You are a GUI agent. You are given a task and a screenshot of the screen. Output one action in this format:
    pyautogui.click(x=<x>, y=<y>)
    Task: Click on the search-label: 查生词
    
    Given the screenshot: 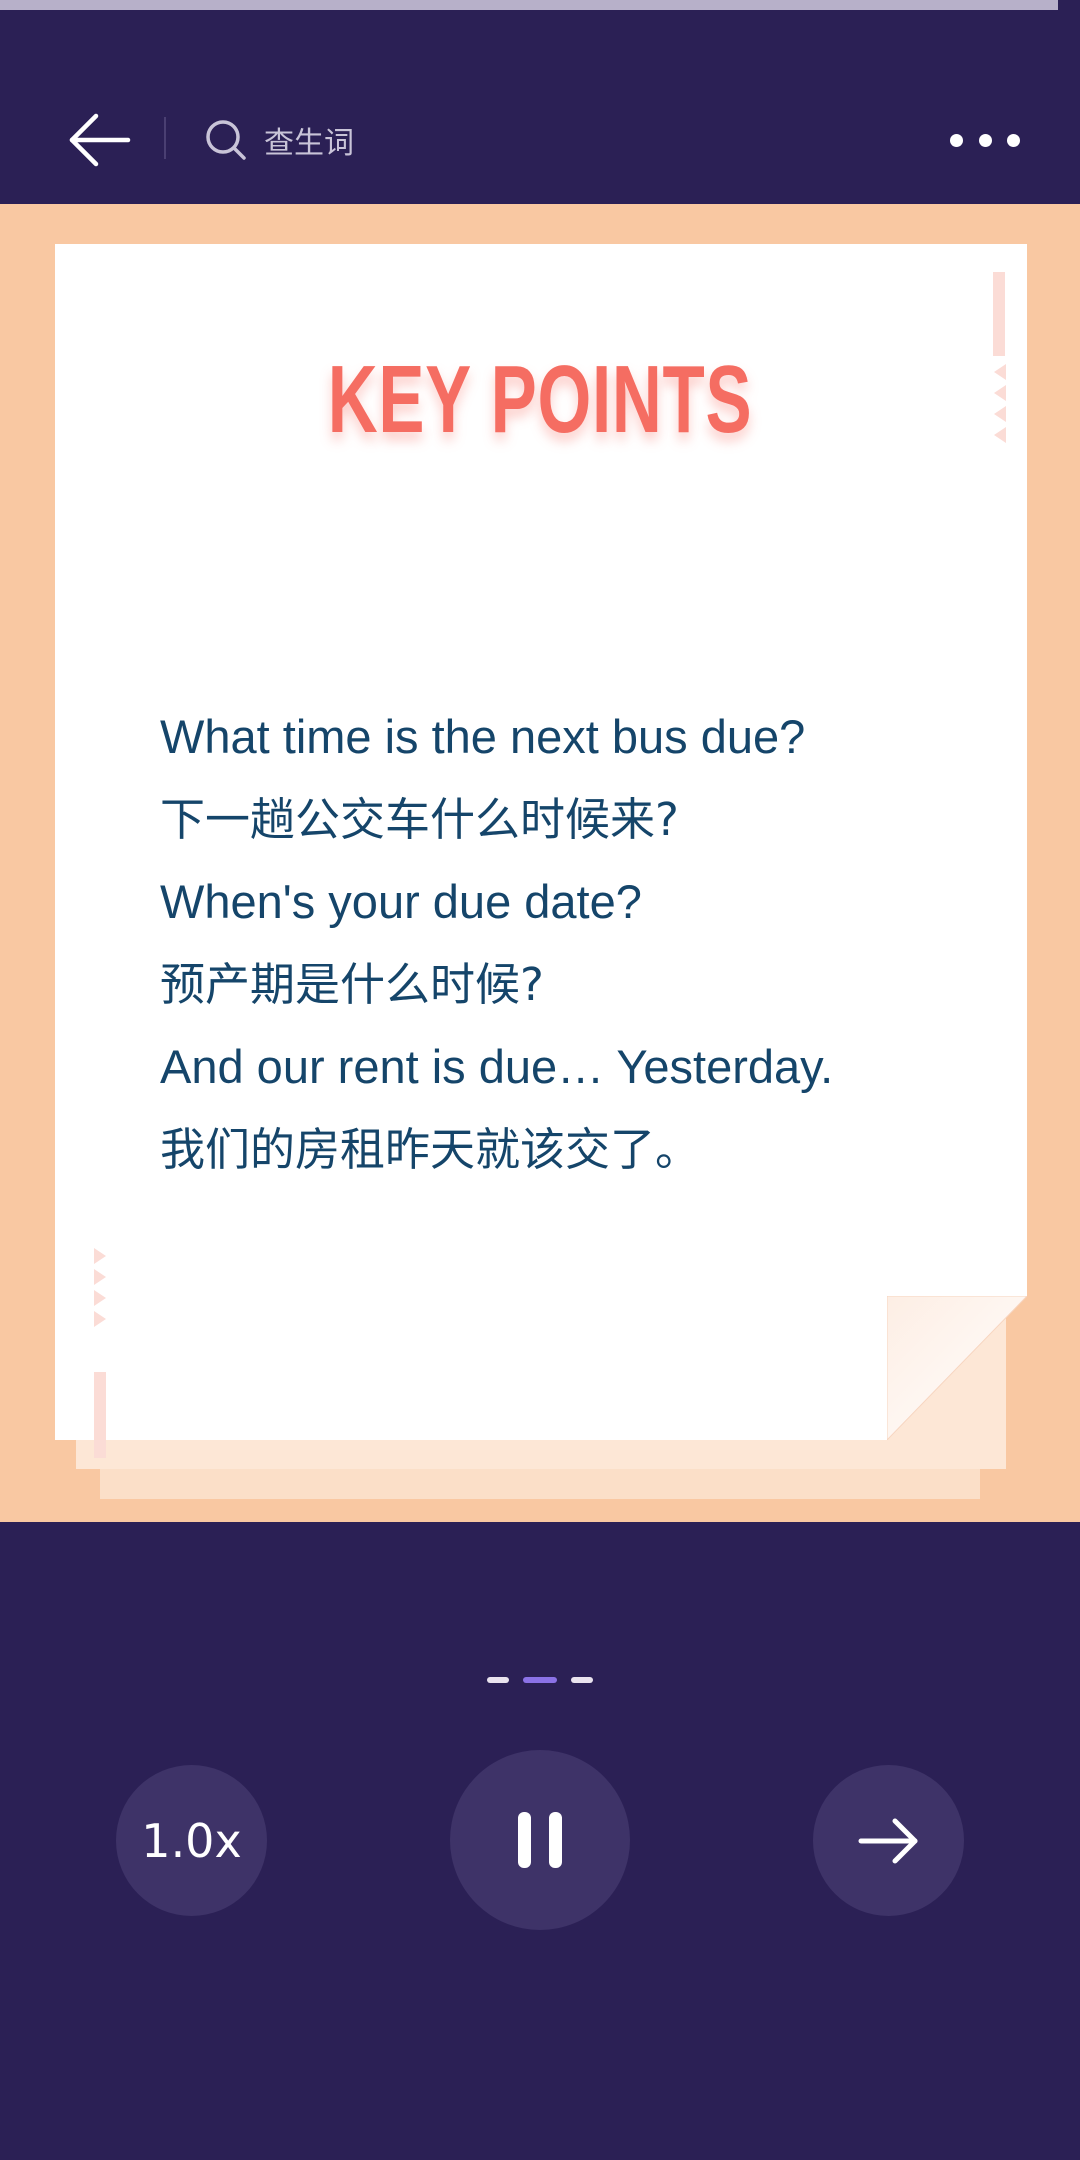 What is the action you would take?
    pyautogui.click(x=309, y=143)
    